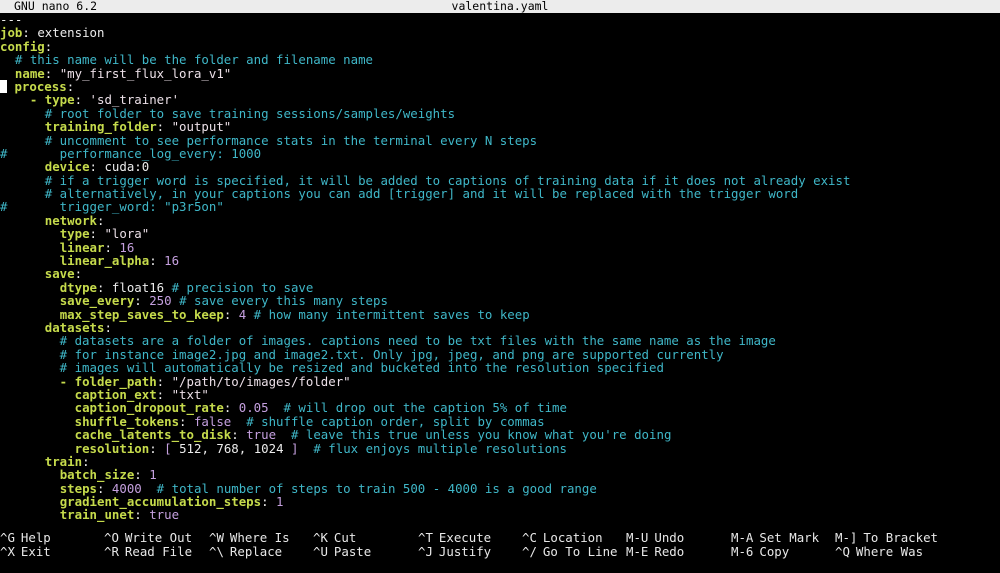 This screenshot has height=573, width=1000. I want to click on editor-line: batch_size: 1, so click(500, 474).